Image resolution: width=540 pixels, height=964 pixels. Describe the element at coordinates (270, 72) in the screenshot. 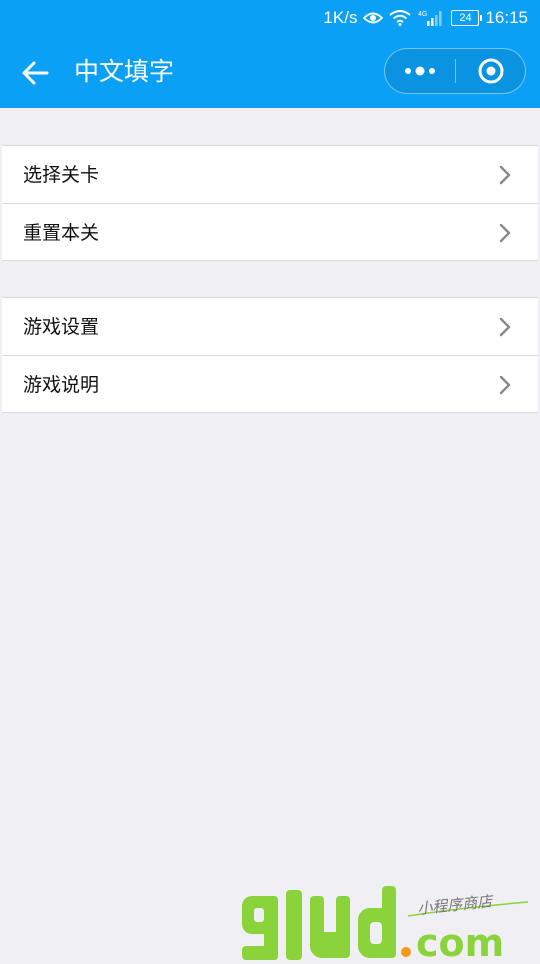

I see `nav-bar: 中文填字` at that location.